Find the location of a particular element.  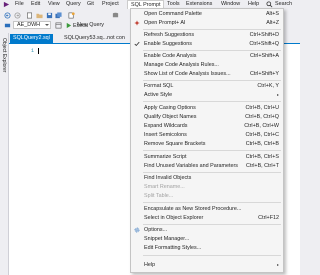

back-icon is located at coordinates (7, 15).